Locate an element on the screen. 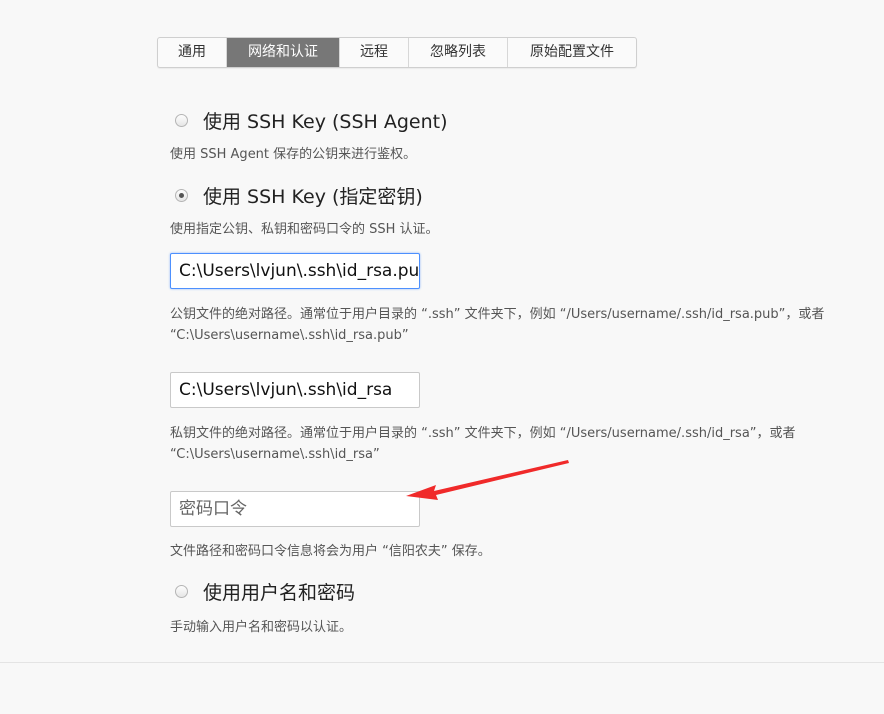 The height and width of the screenshot is (714, 884). ssh-key-label: 使用 SSH Key (指定密钥) is located at coordinates (313, 197).